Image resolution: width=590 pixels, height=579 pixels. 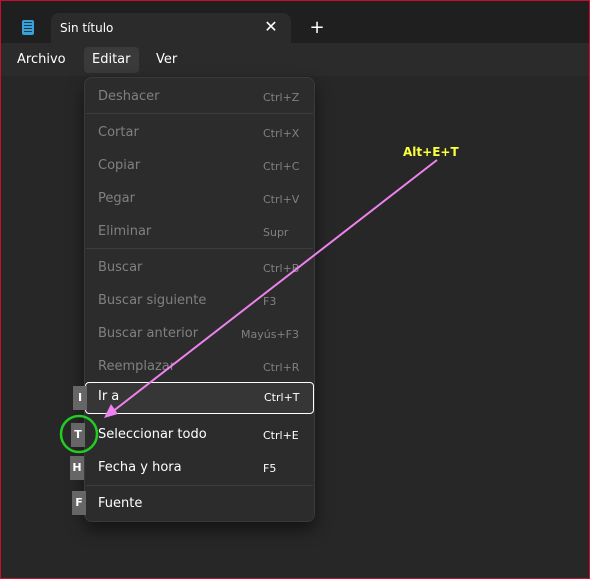 What do you see at coordinates (111, 411) in the screenshot?
I see `arrow-head` at bounding box center [111, 411].